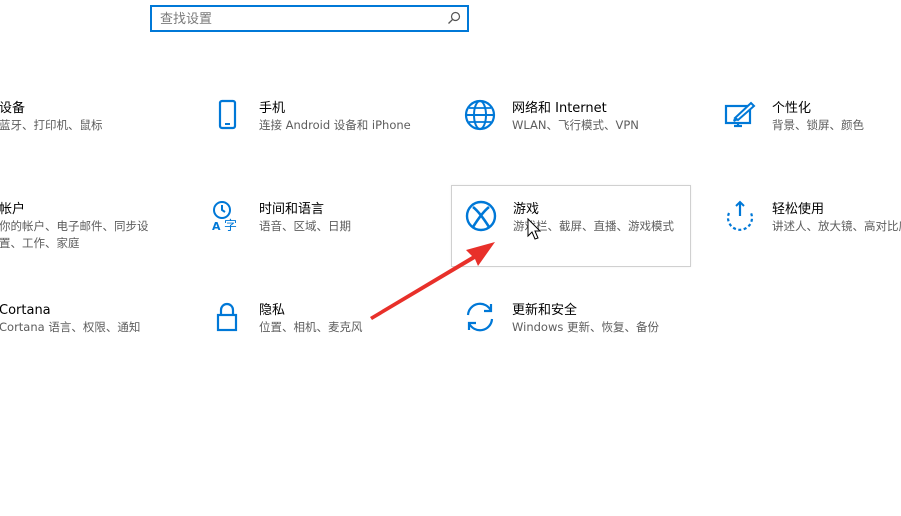 This screenshot has height=516, width=901. Describe the element at coordinates (480, 115) in the screenshot. I see `globe-icon` at that location.